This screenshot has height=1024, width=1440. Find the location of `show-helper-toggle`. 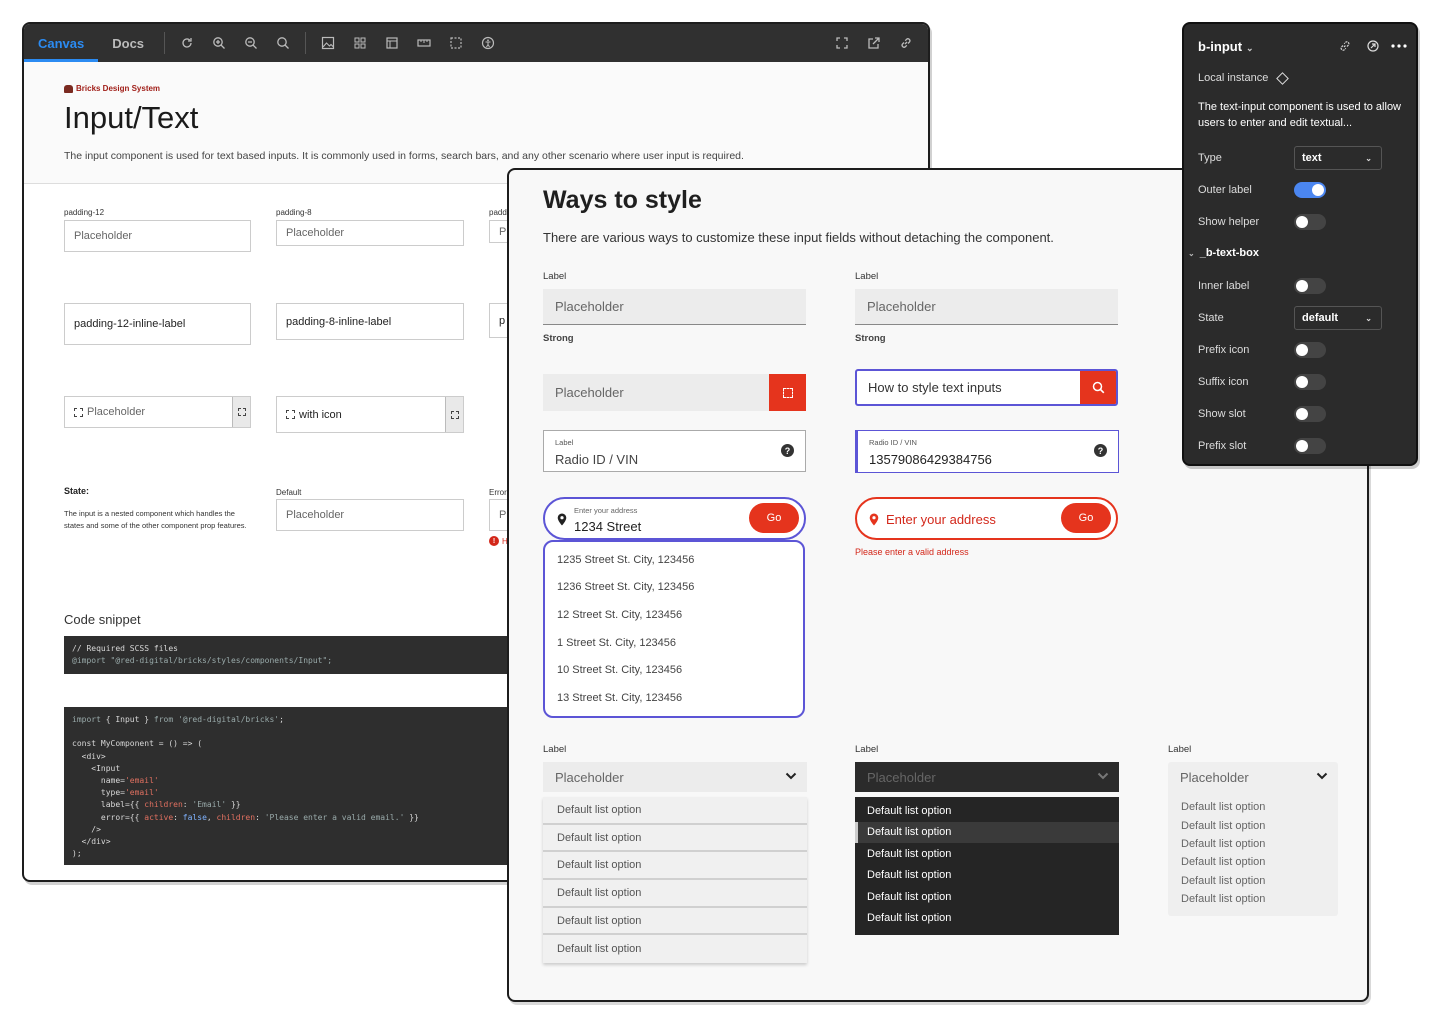

show-helper-toggle is located at coordinates (1310, 222).